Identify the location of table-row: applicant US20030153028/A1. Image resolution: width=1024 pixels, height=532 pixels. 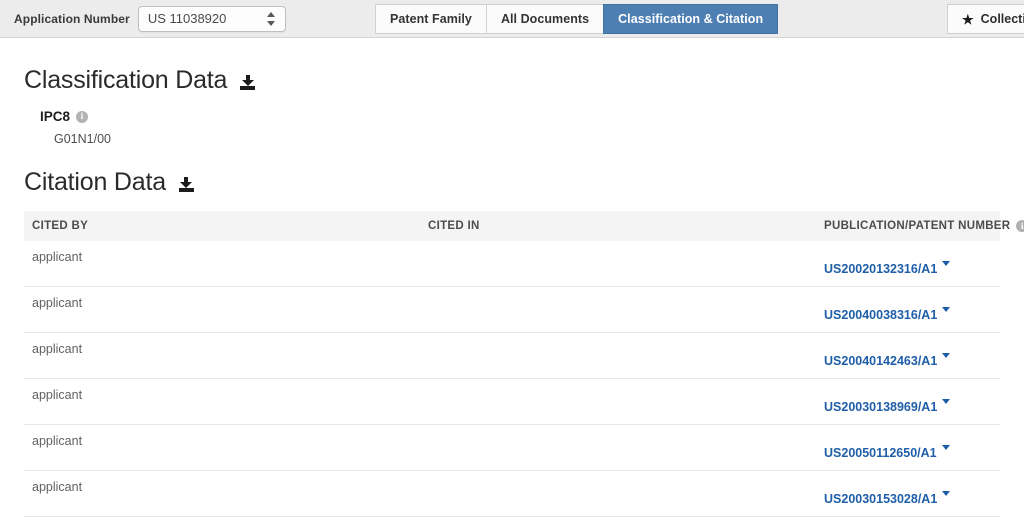
(512, 494).